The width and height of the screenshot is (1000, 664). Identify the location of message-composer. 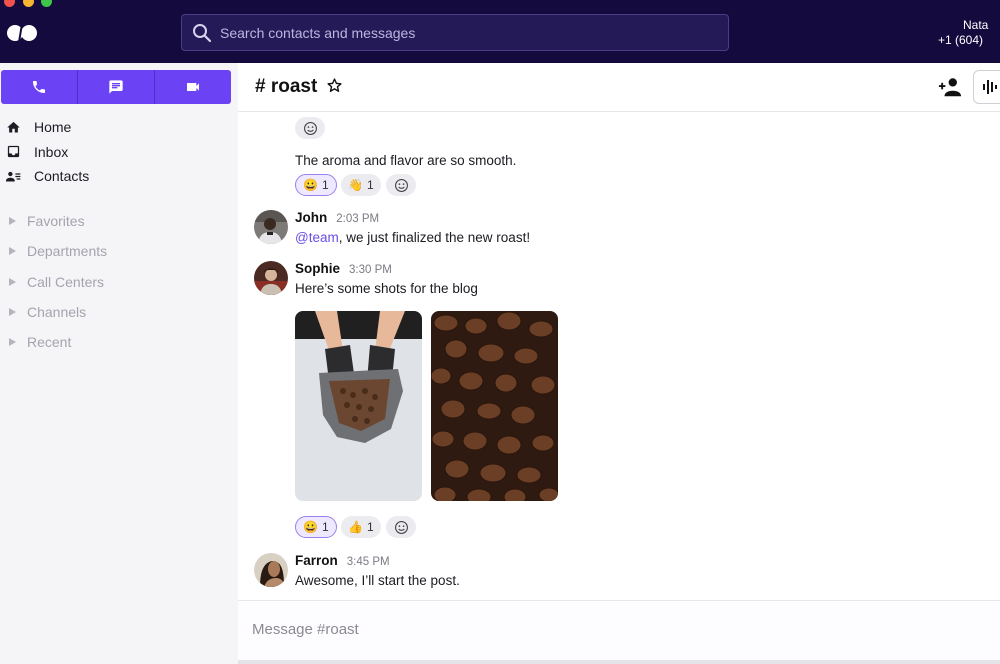
(619, 632).